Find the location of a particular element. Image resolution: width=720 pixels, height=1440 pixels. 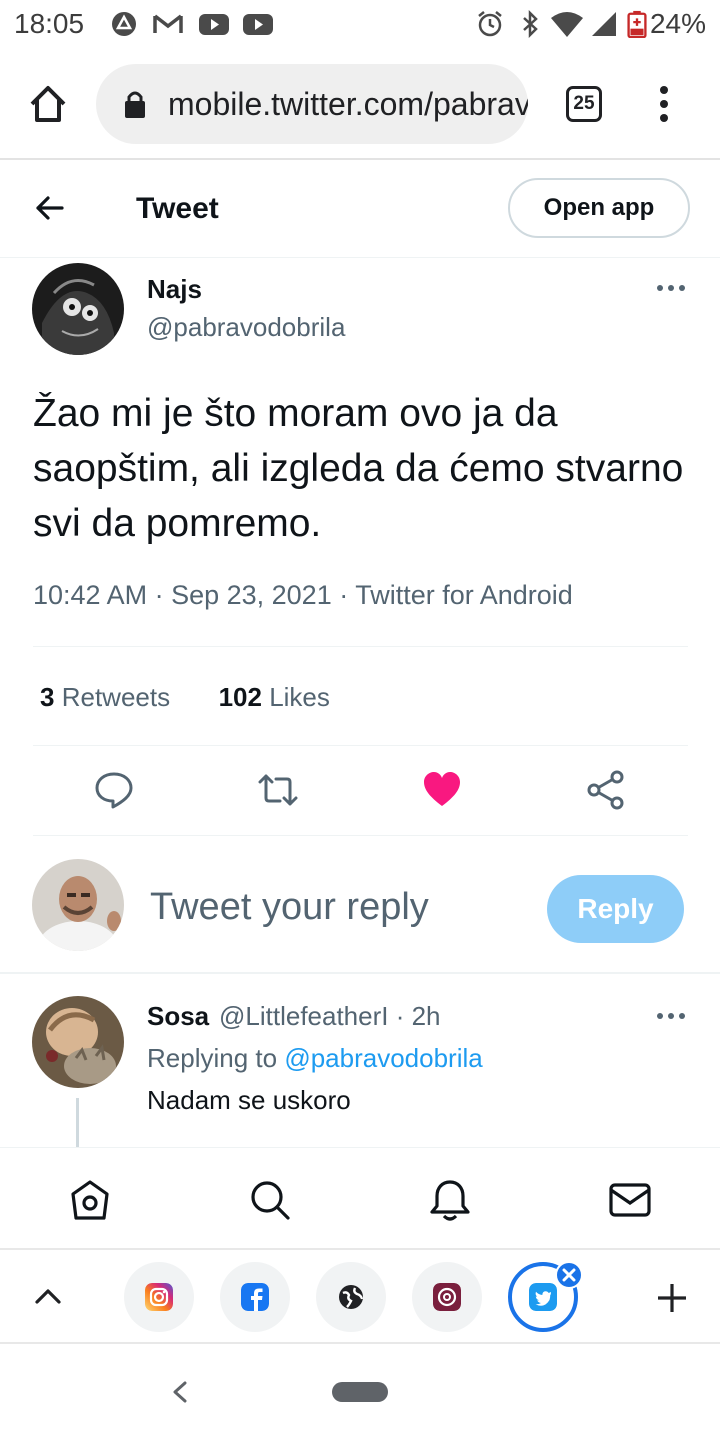

retweets-label: Retweets is located at coordinates (116, 697).